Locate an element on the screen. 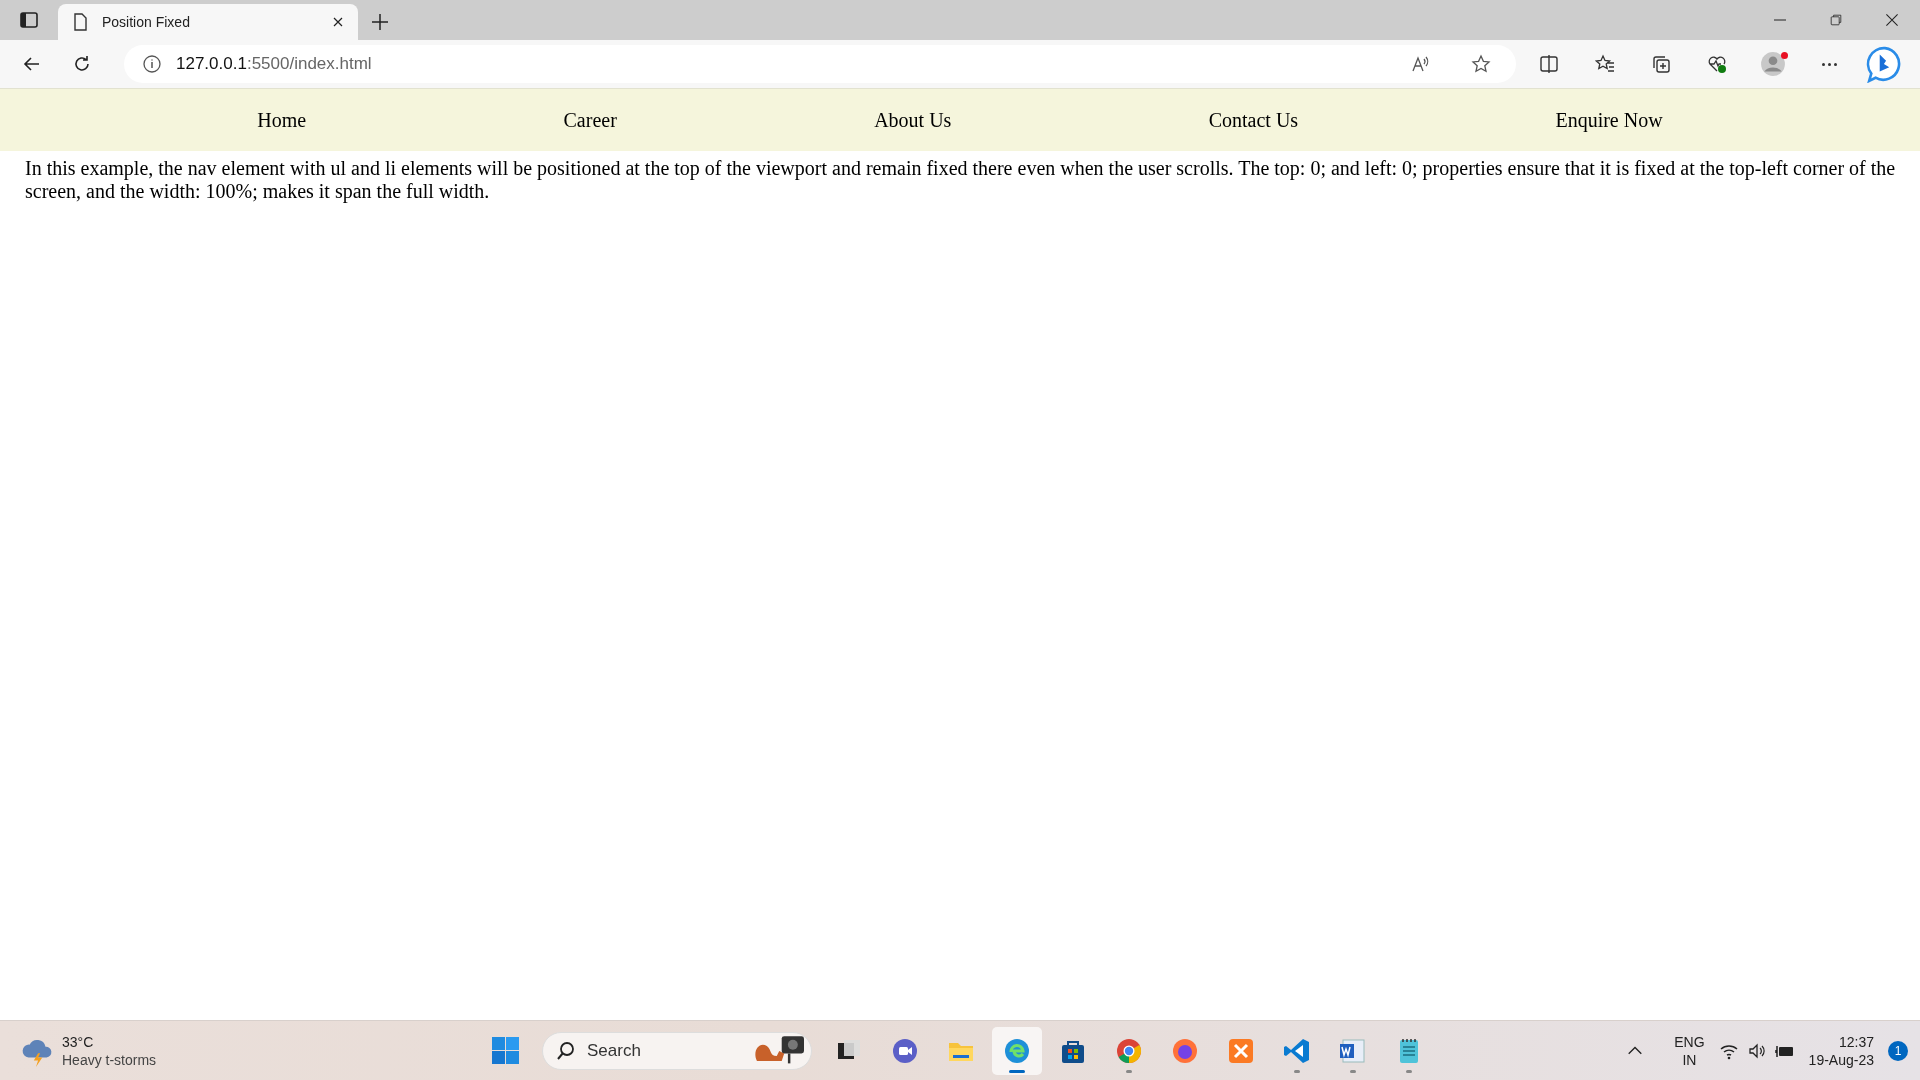 The height and width of the screenshot is (1080, 1920). split-screen-icon is located at coordinates (1549, 64).